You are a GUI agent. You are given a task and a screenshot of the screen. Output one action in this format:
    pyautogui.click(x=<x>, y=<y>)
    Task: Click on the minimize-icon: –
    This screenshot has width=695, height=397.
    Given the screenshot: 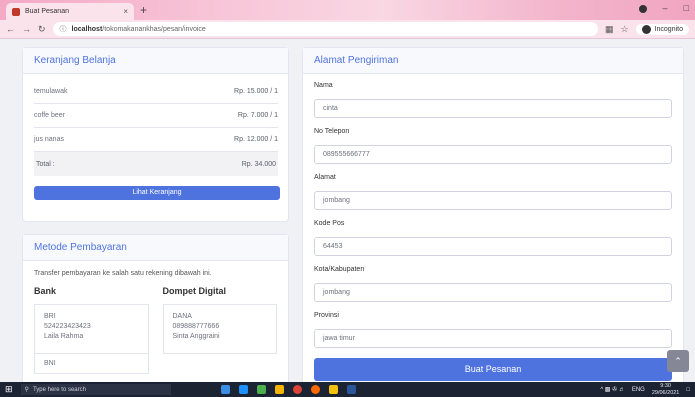 What is the action you would take?
    pyautogui.click(x=665, y=8)
    